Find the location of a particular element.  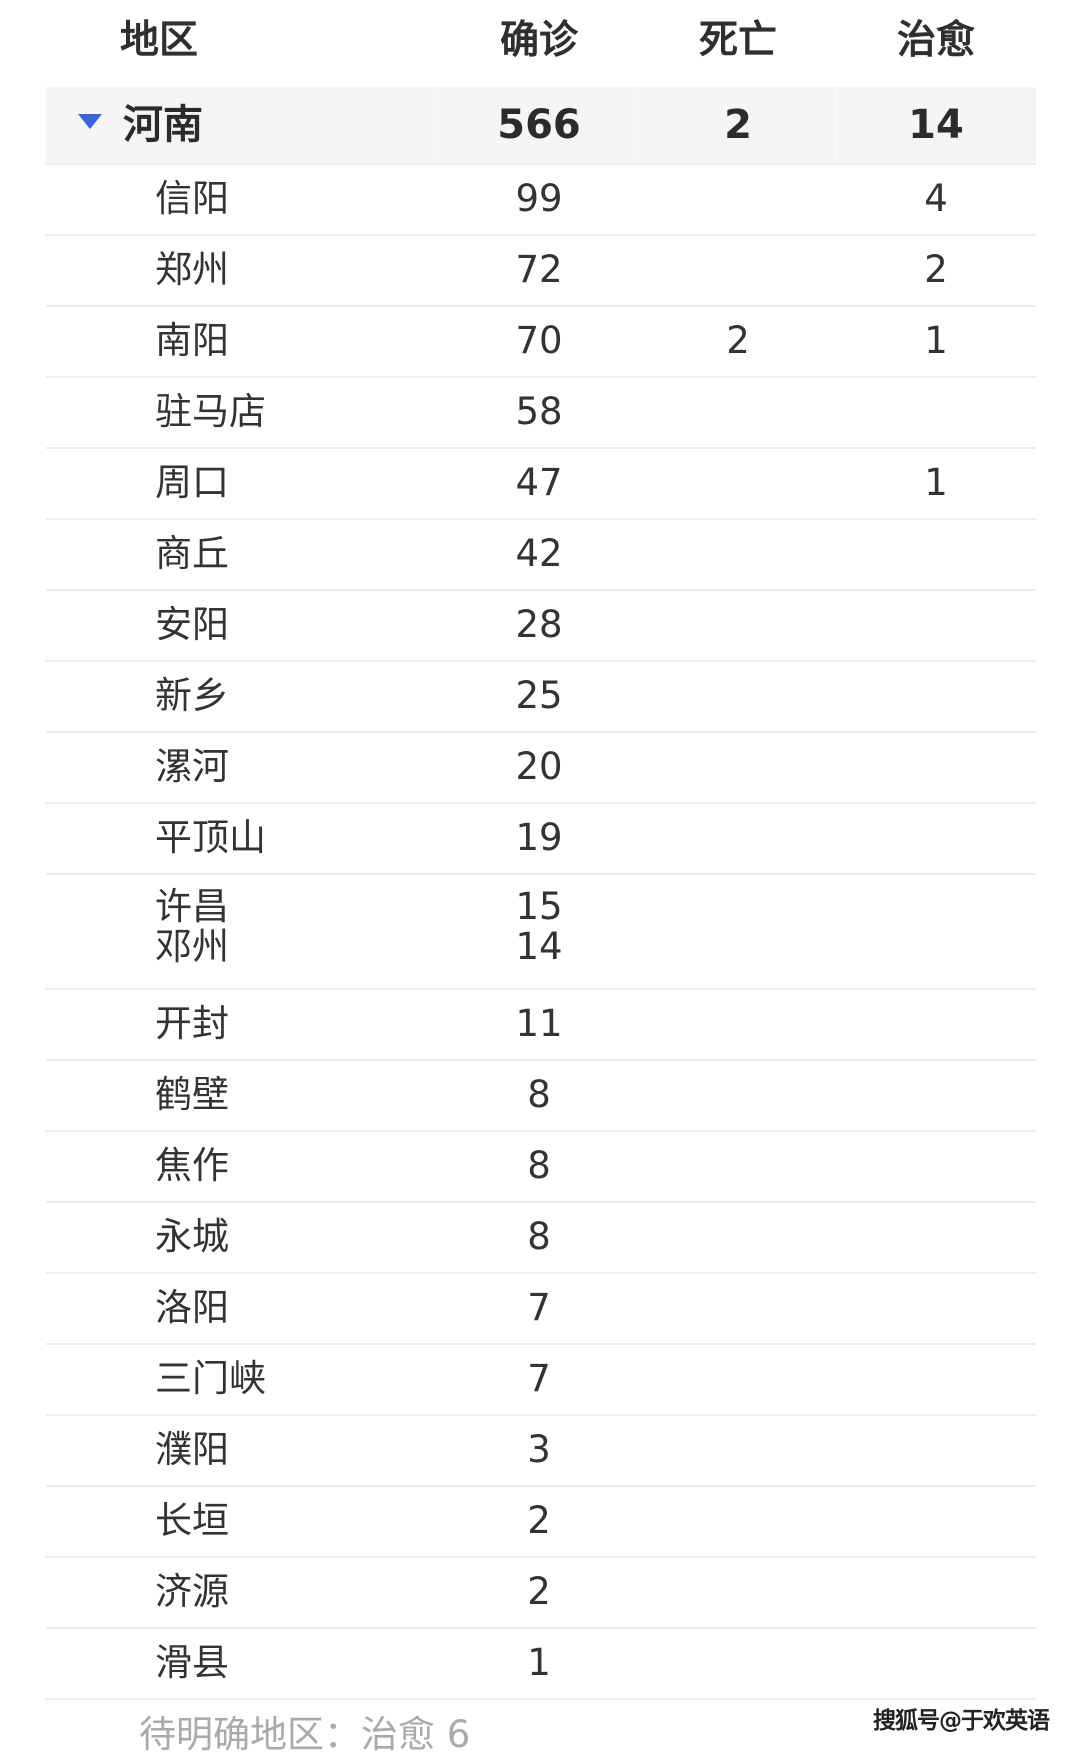

recovered-count: 4 is located at coordinates (936, 198).